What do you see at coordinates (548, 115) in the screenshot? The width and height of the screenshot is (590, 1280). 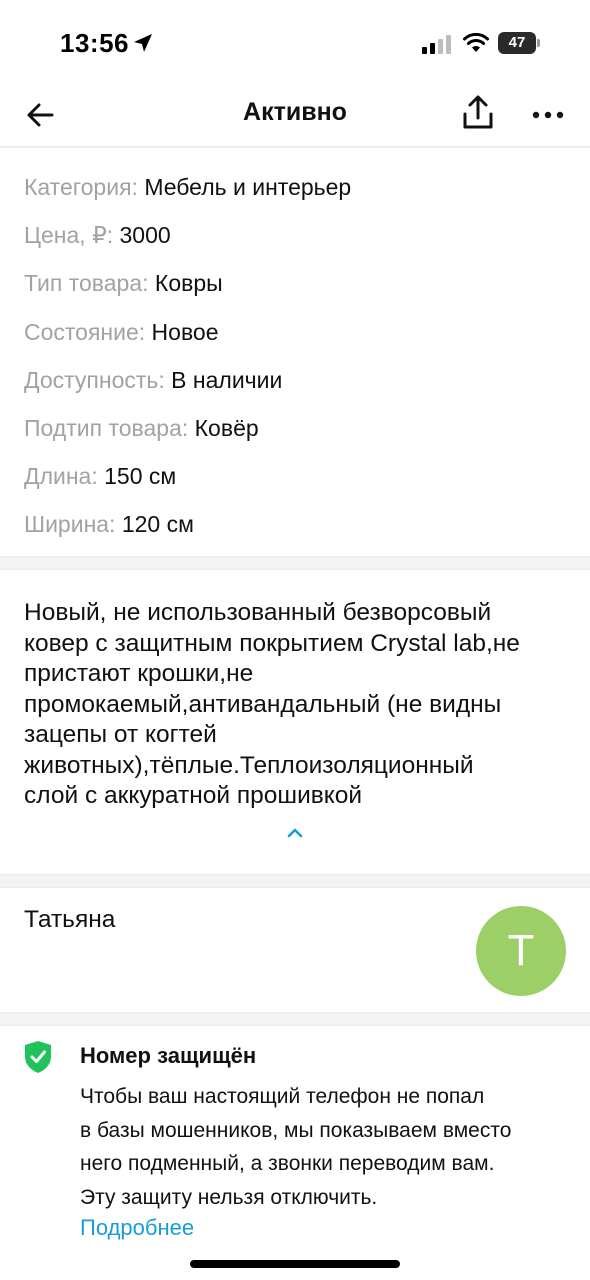 I see `more-horizontal-icon` at bounding box center [548, 115].